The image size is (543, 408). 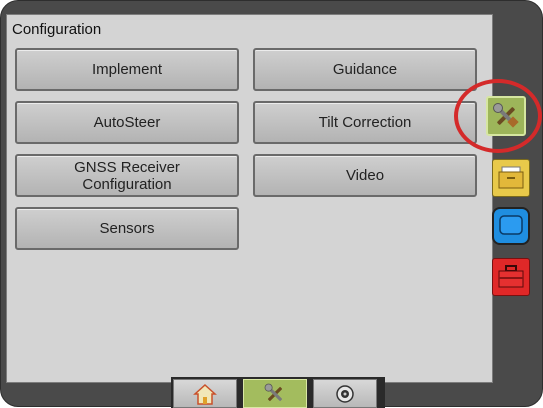 I want to click on bottom-tab-tools, so click(x=275, y=393).